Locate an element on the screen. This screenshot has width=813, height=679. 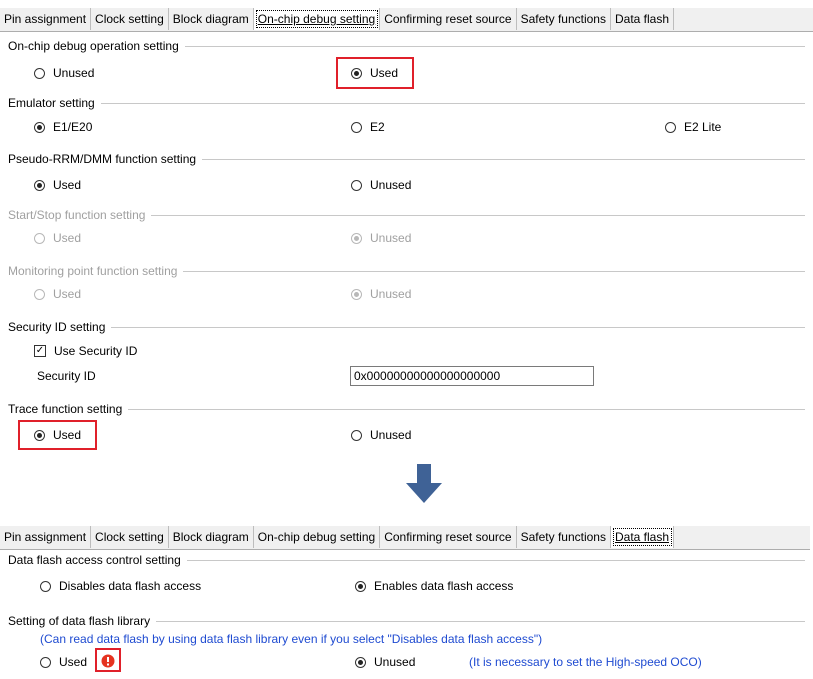
group-title: Pseudo-RRM/DMM function setting is located at coordinates (102, 159).